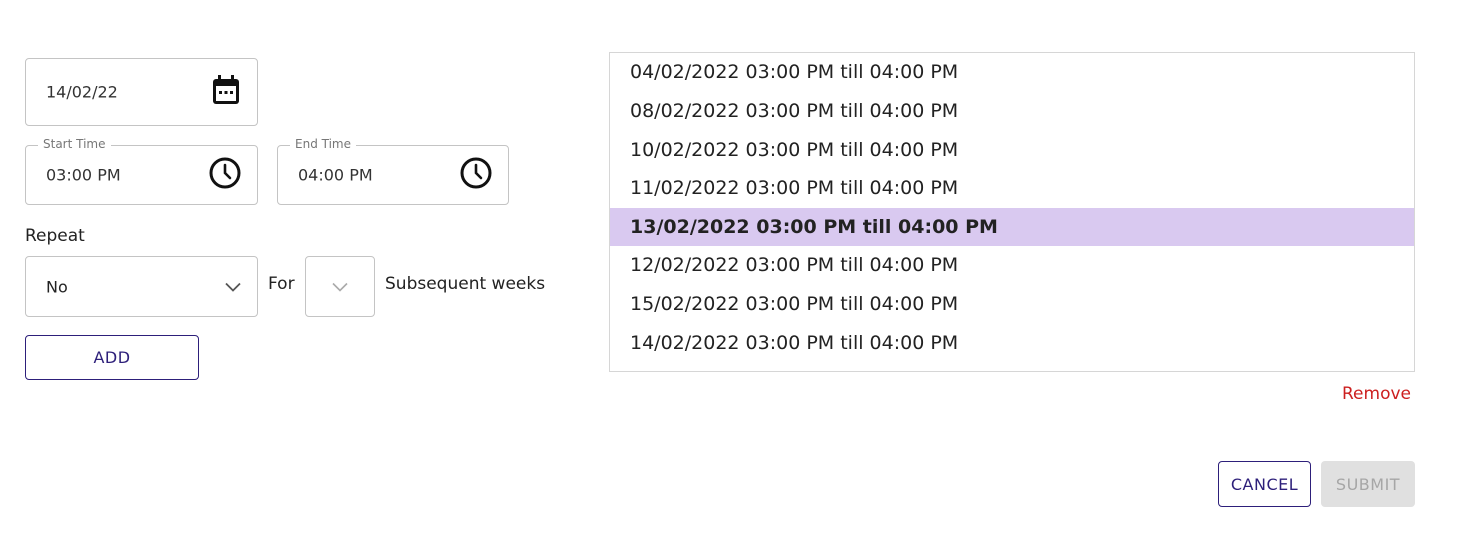 The height and width of the screenshot is (536, 1466). What do you see at coordinates (141, 171) in the screenshot?
I see `start-time-field: Start Time 03:00 PM` at bounding box center [141, 171].